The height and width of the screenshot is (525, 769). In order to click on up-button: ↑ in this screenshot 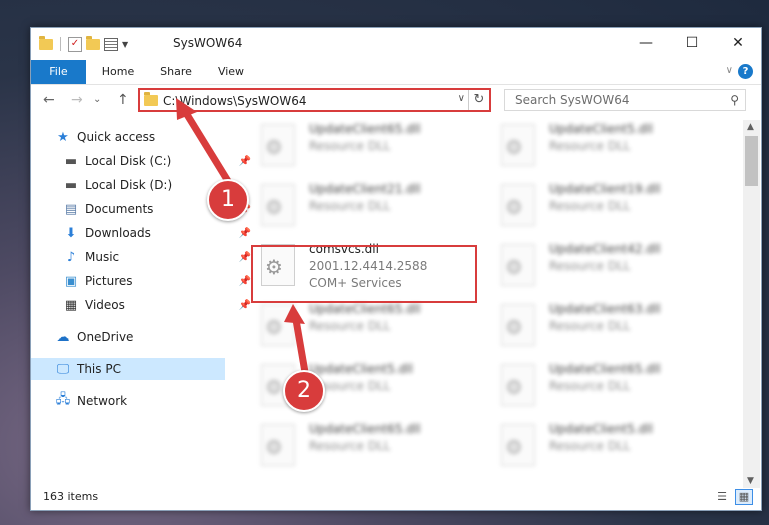, I will do `click(123, 100)`.